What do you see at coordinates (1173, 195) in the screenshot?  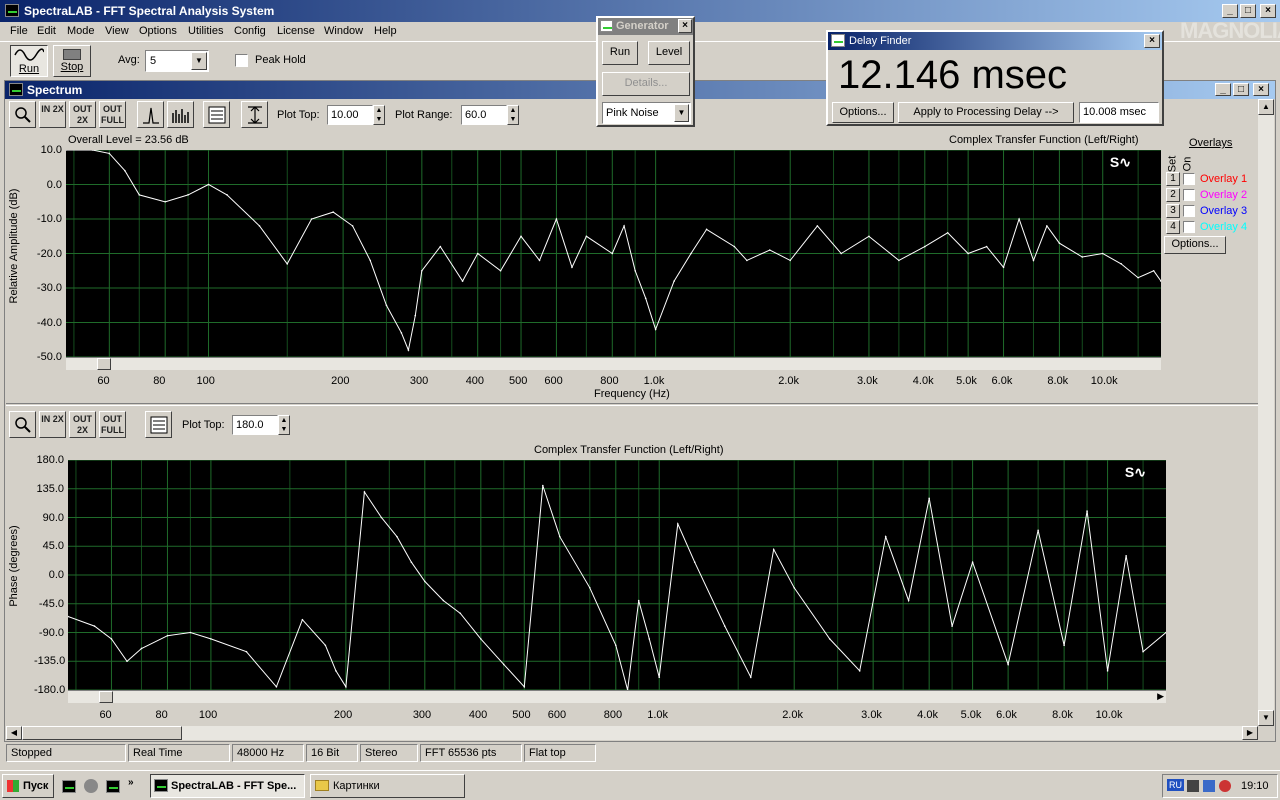 I see `overlay-set-button-2: 2` at bounding box center [1173, 195].